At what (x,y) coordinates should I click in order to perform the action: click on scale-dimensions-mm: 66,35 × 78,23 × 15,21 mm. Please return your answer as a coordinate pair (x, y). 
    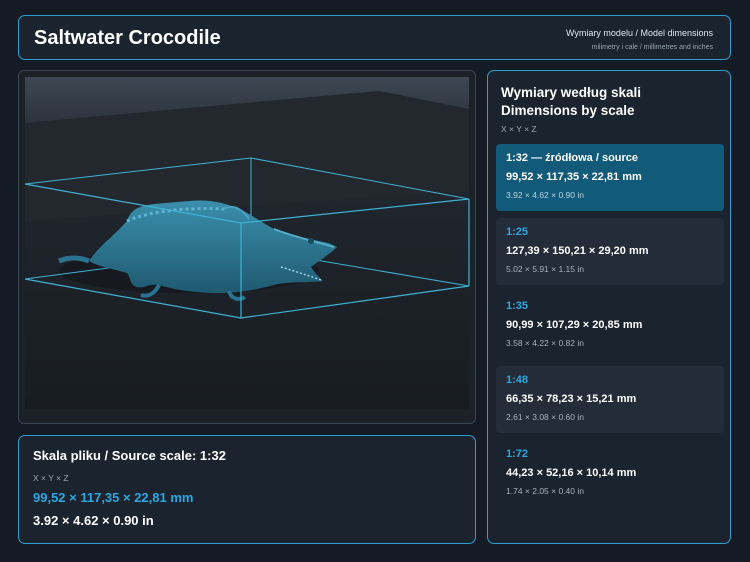
    Looking at the image, I should click on (571, 399).